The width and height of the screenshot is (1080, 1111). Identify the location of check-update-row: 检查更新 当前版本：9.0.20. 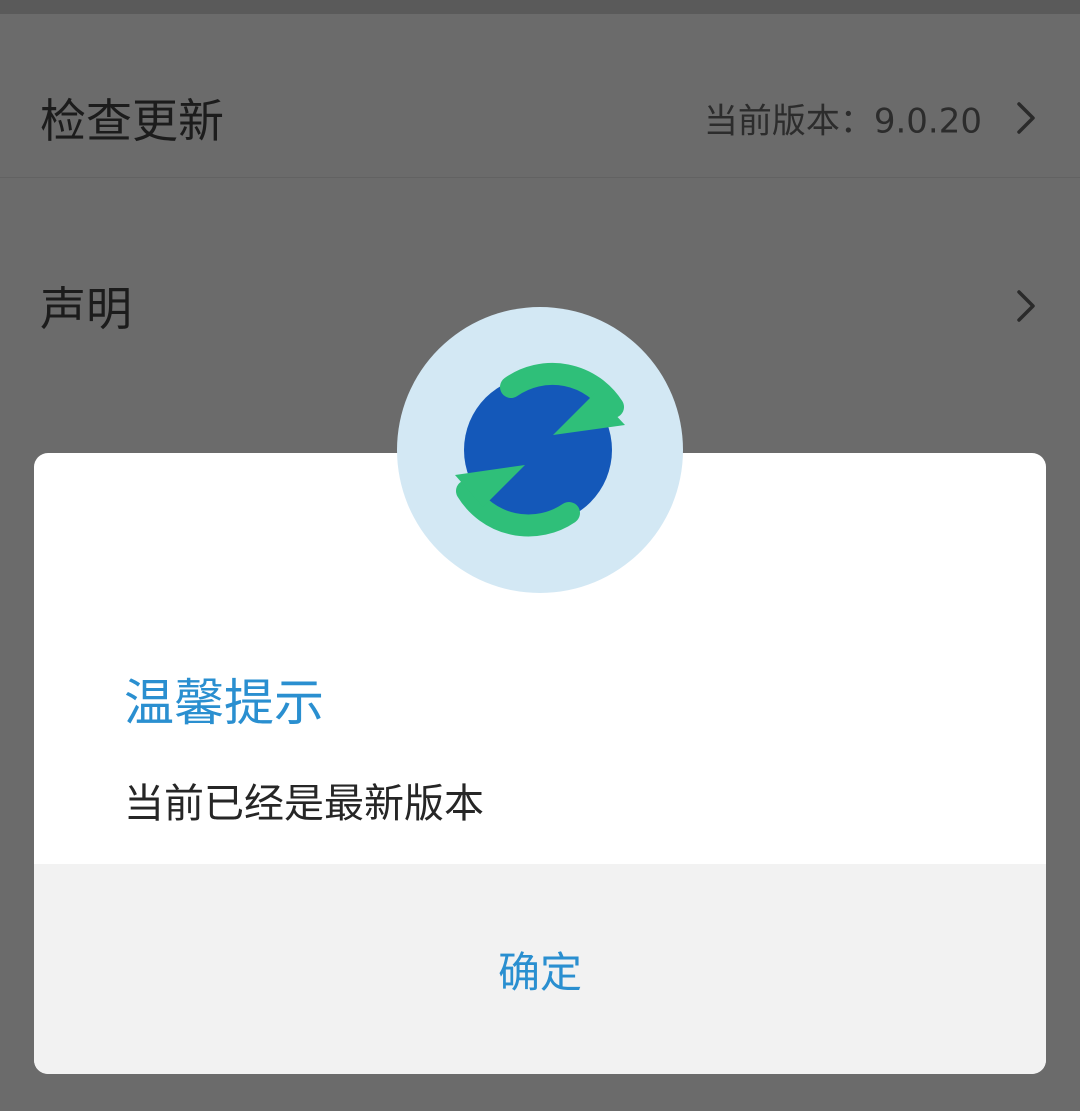
(540, 118).